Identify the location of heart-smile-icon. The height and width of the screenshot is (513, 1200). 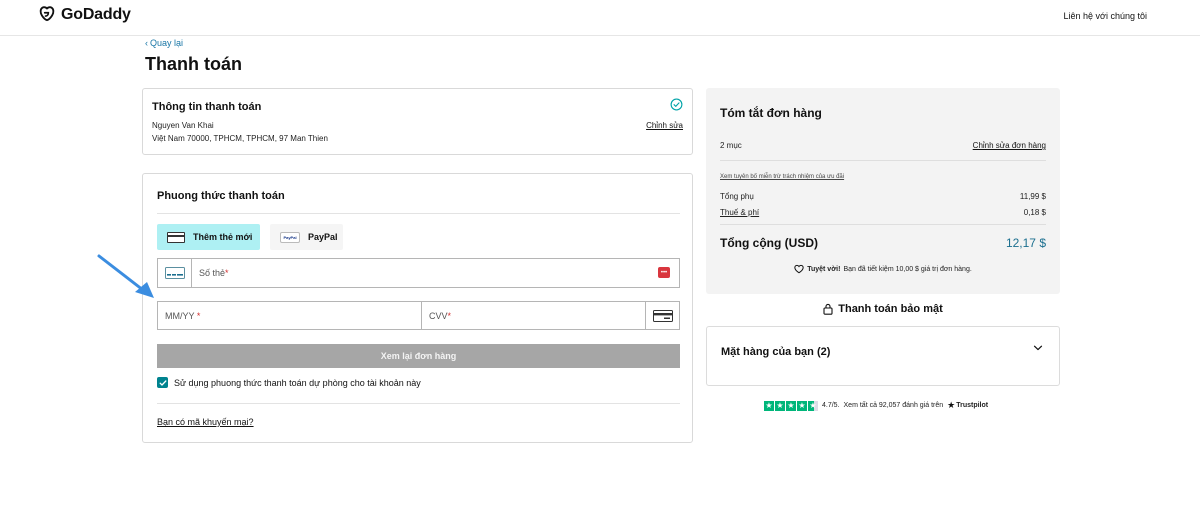
(799, 269).